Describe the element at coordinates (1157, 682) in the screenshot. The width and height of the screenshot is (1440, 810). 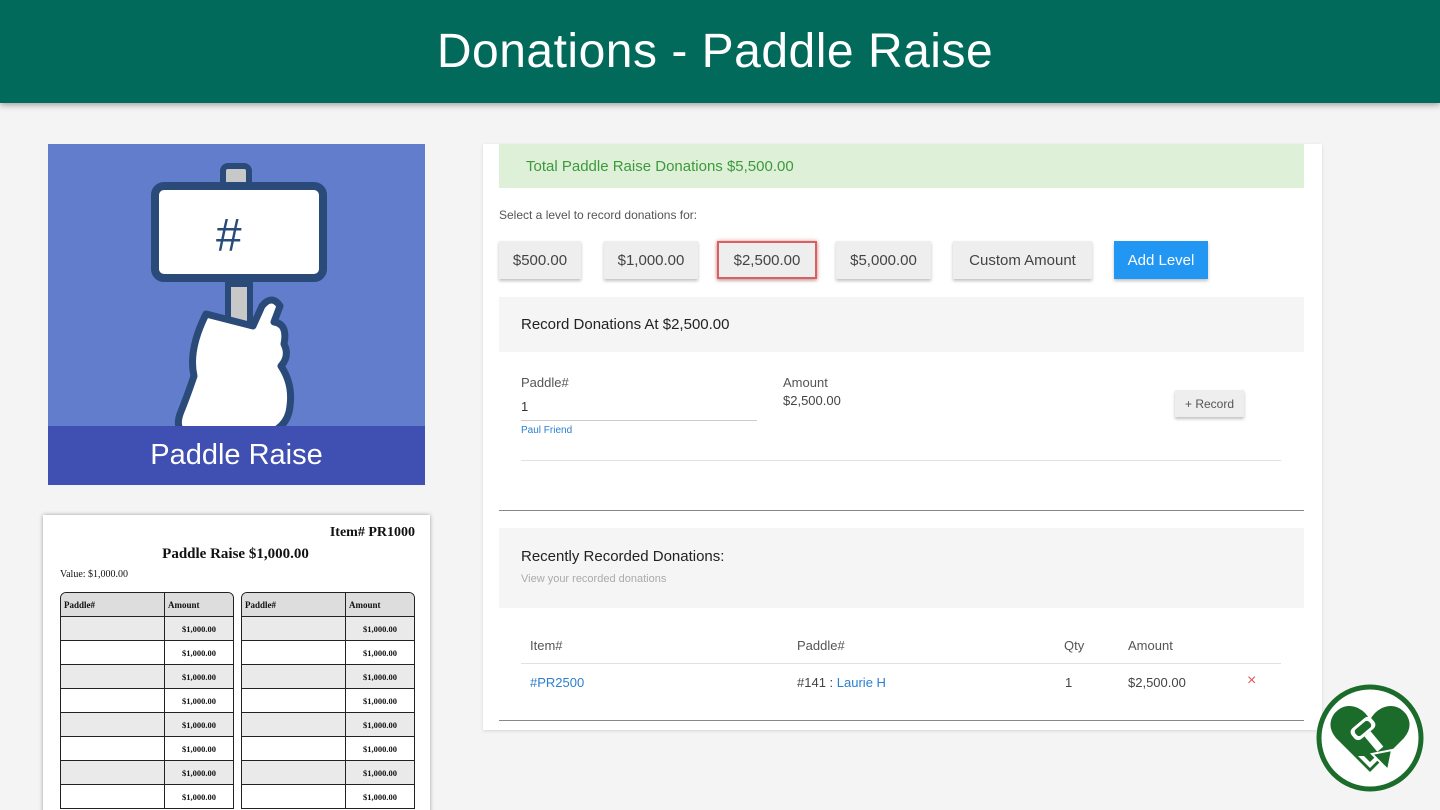
I see `donation-amount: $2,500.00` at that location.